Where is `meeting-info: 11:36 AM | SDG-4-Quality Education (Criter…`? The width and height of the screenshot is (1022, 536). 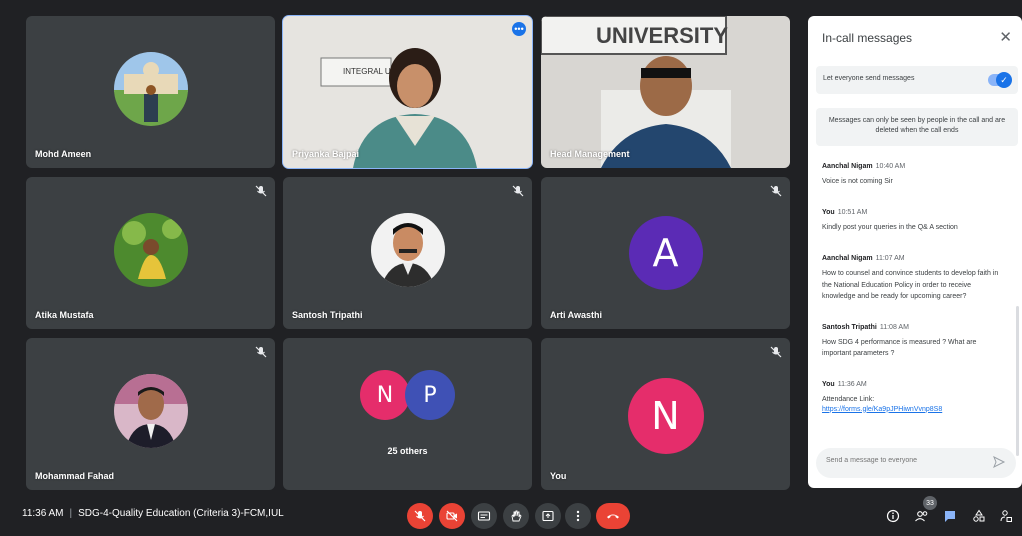 meeting-info: 11:36 AM | SDG-4-Quality Education (Criter… is located at coordinates (153, 513).